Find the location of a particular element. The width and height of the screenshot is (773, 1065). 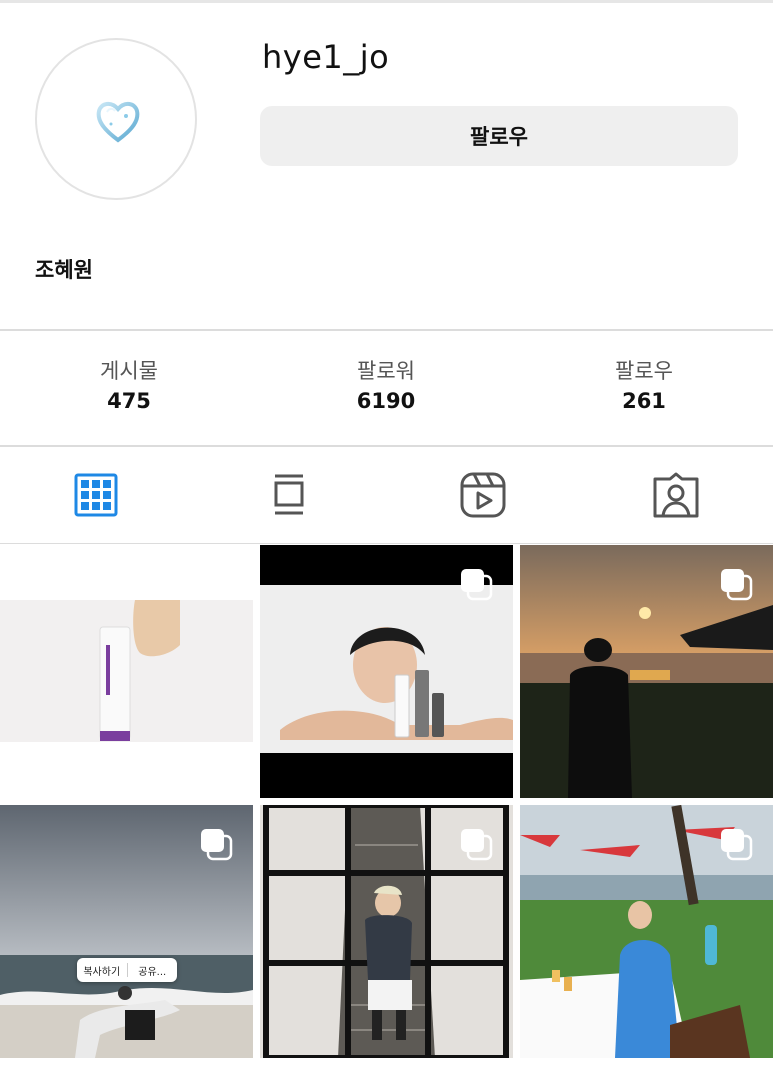

tab-grid is located at coordinates (96, 495).